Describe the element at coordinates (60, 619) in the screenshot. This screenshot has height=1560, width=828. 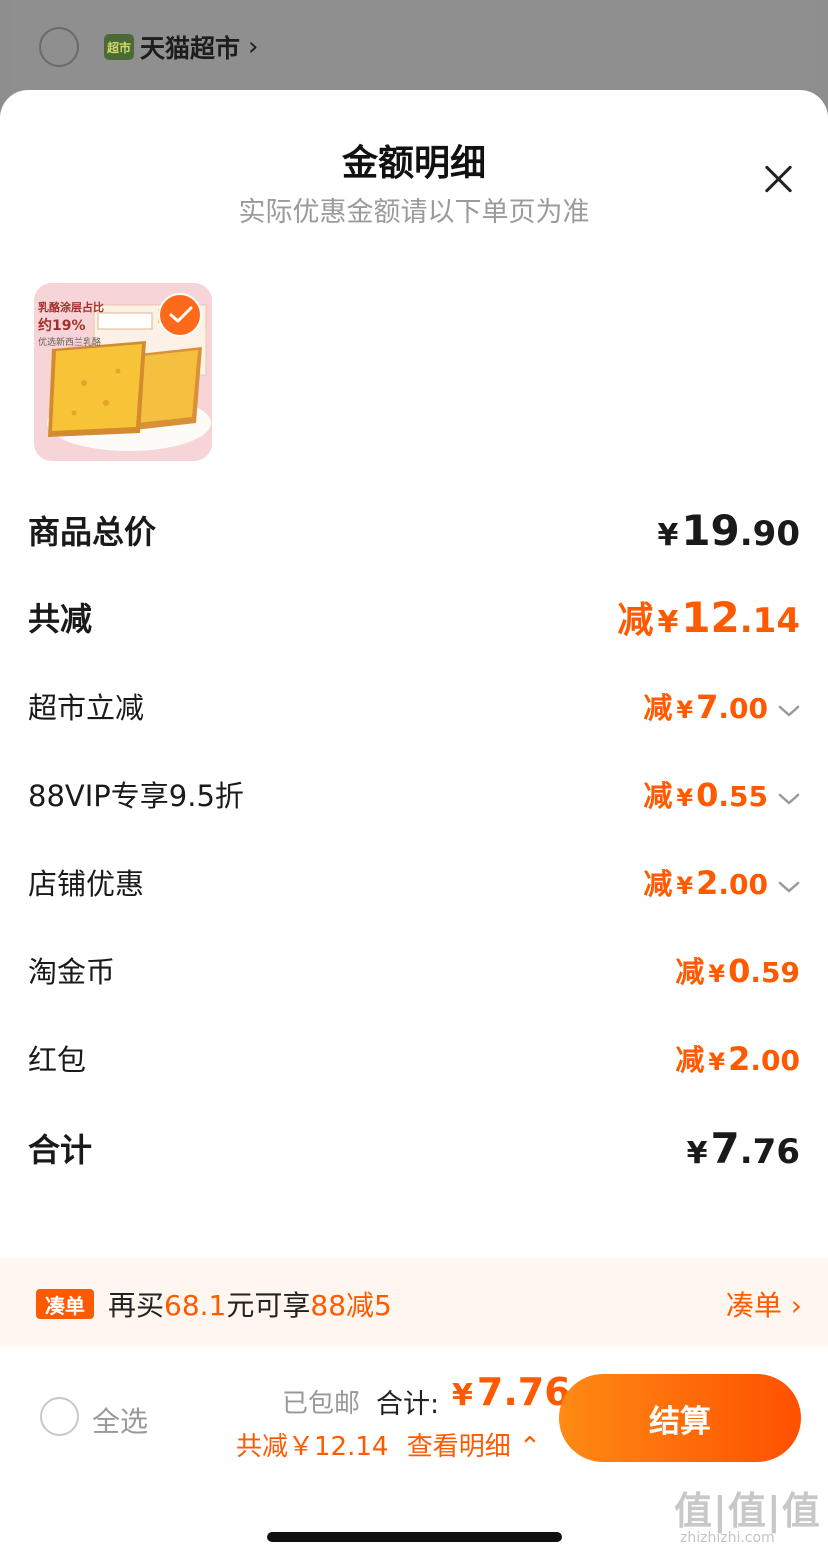
I see `total-discount-label: 共减` at that location.